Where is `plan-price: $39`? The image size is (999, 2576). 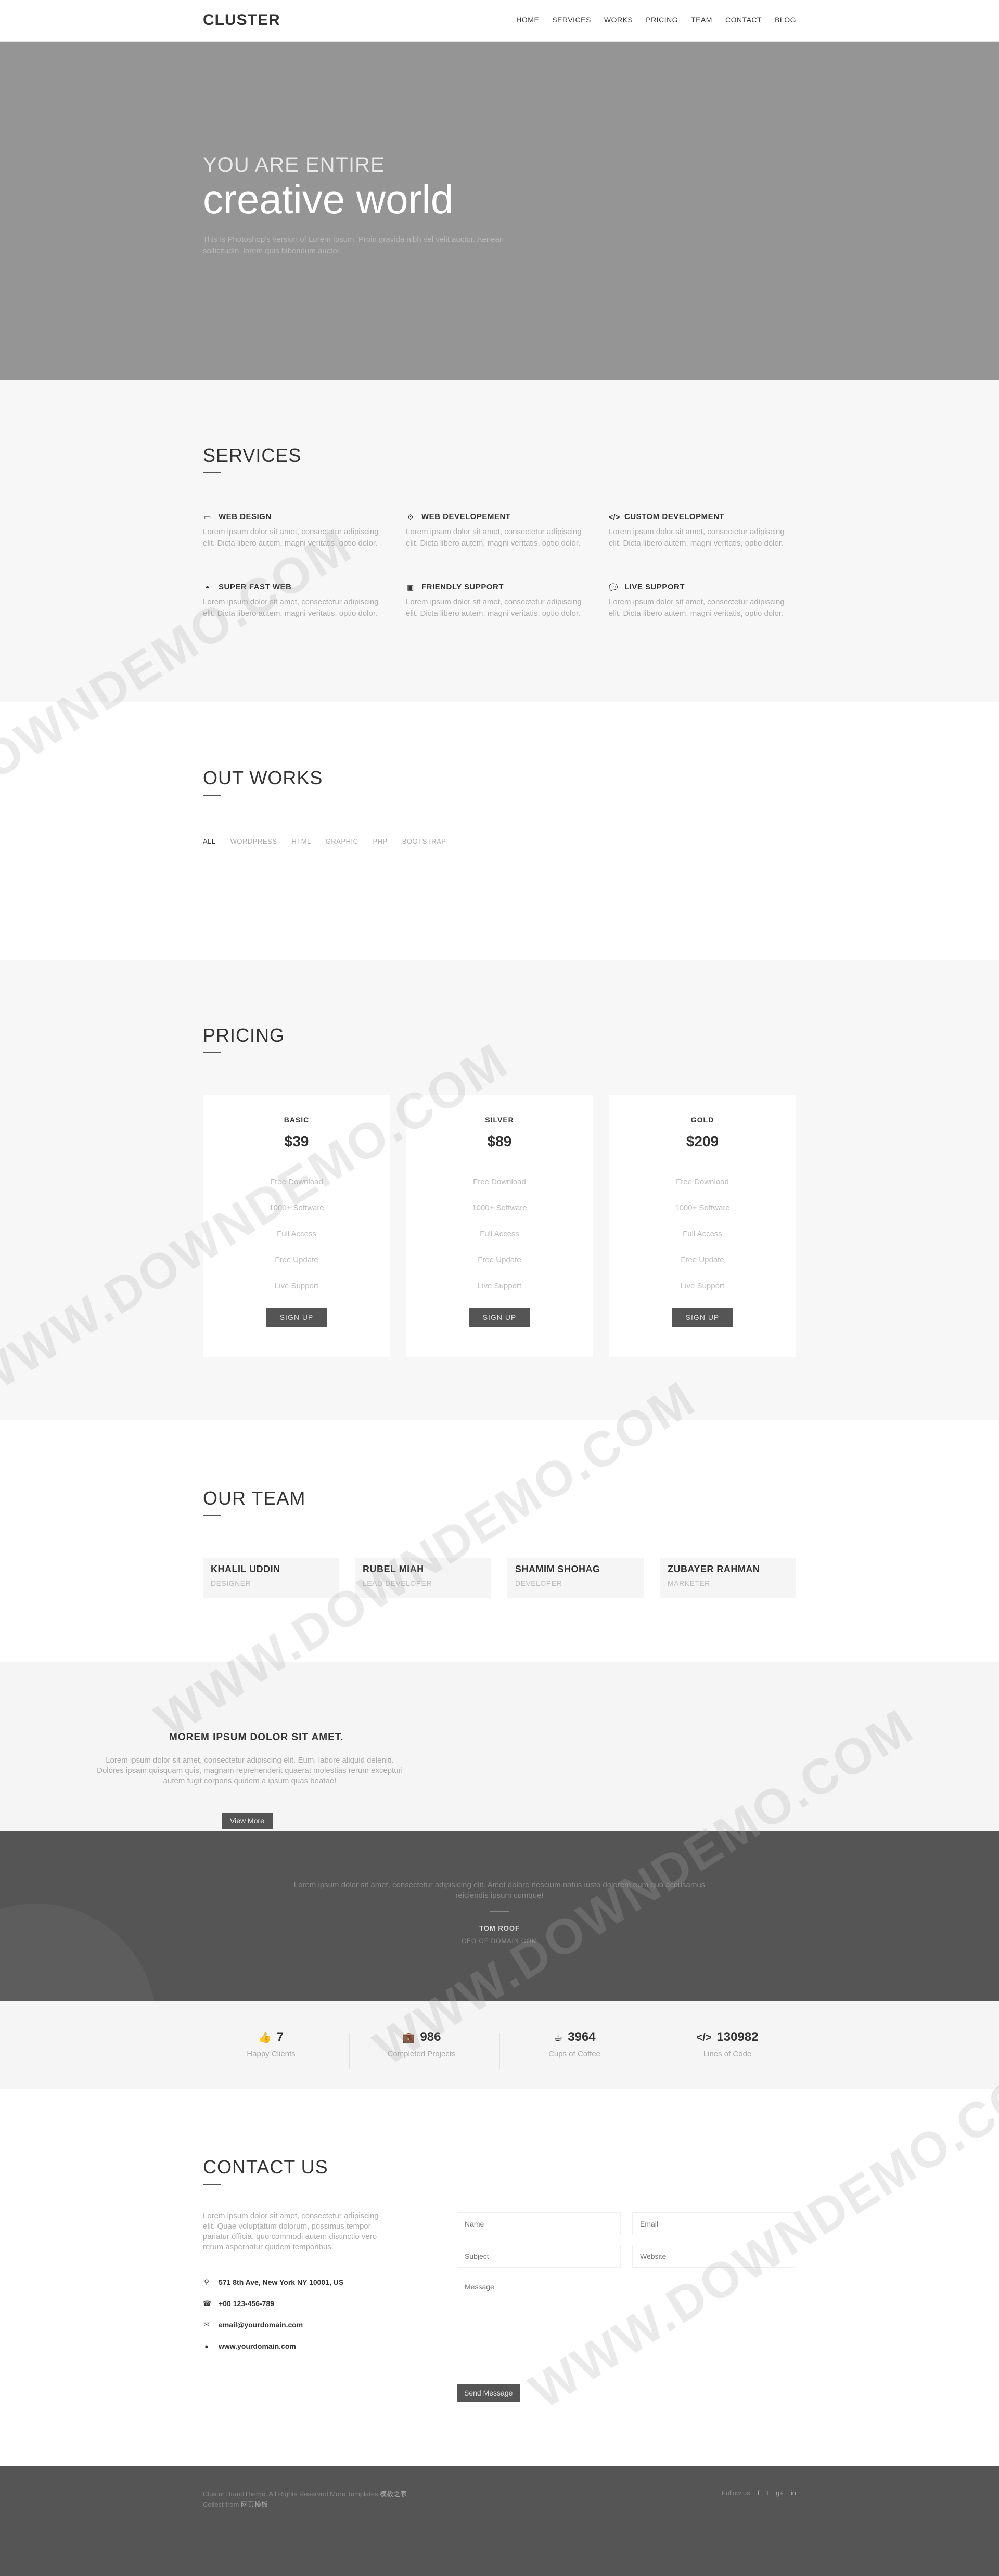
plan-price: $39 is located at coordinates (296, 1141).